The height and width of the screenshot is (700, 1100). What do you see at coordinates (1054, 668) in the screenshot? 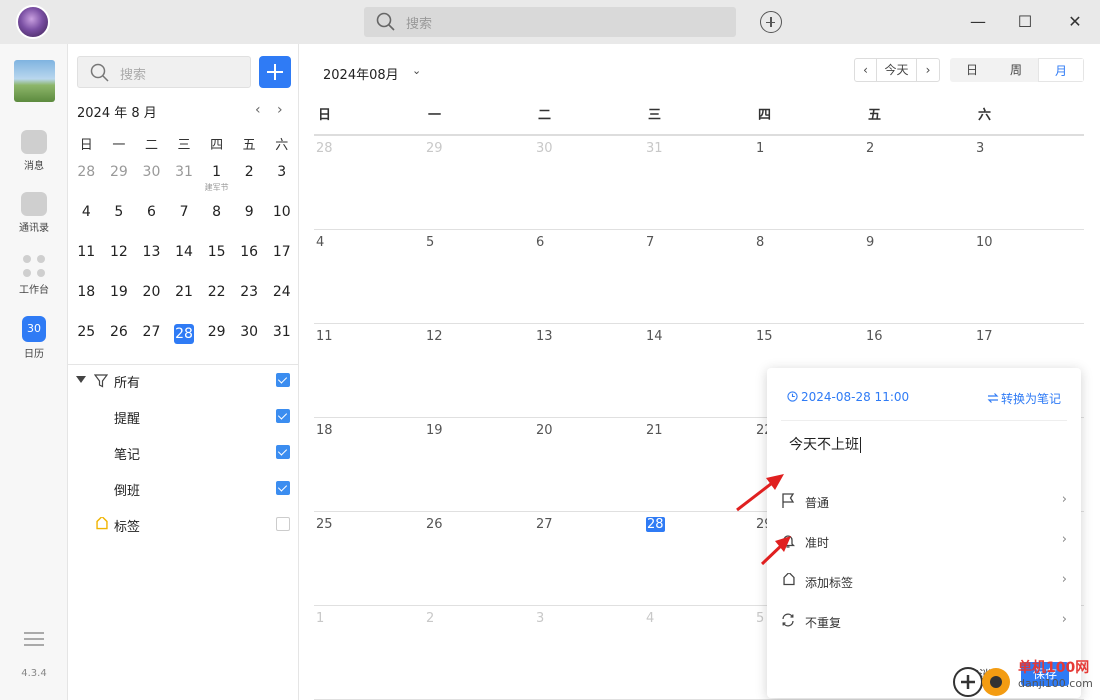
I see `watermark-line1: 单机100网` at bounding box center [1054, 668].